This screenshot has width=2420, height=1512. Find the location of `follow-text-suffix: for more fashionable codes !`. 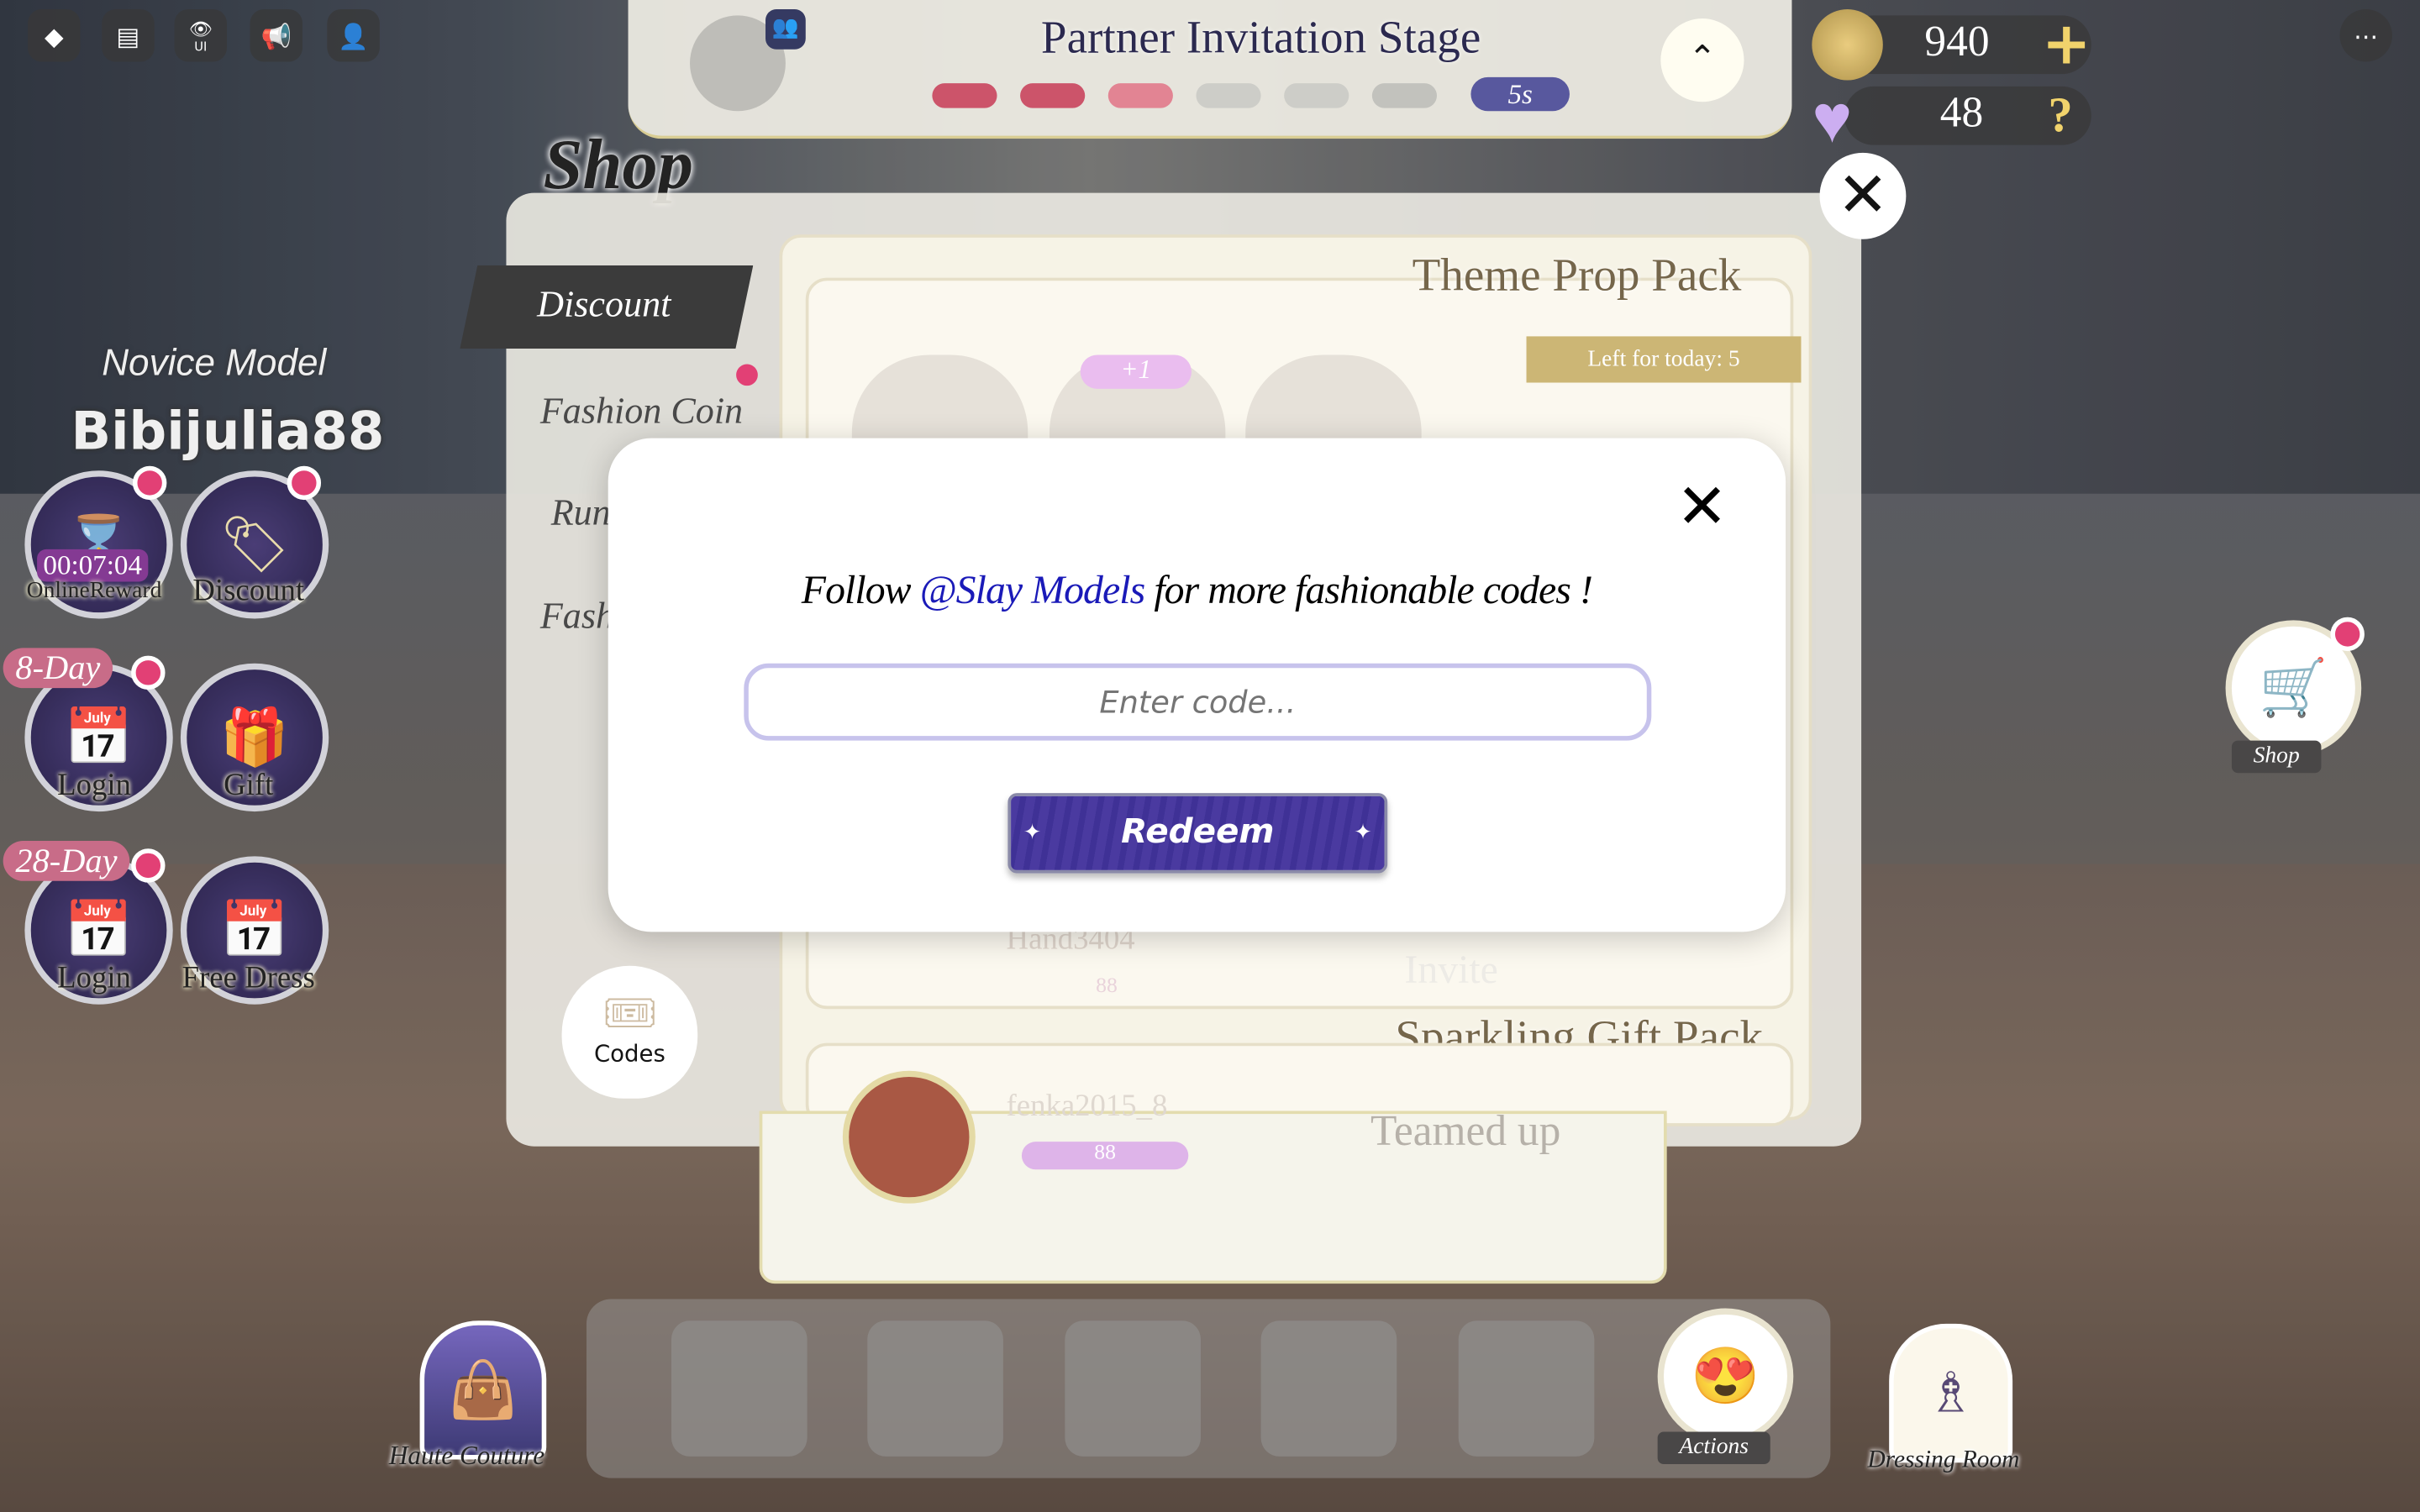

follow-text-suffix: for more fashionable codes ! is located at coordinates (1368, 590).